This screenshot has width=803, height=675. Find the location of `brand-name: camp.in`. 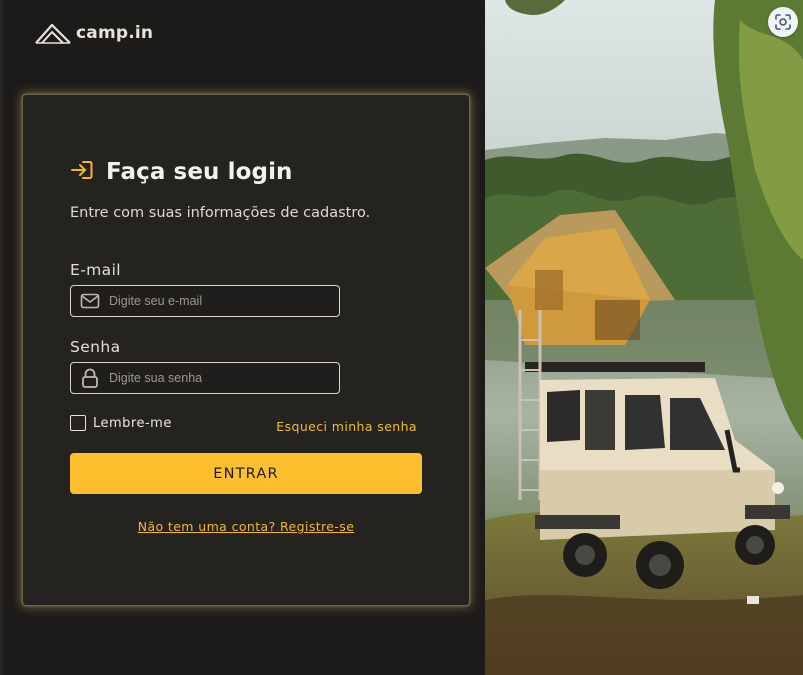

brand-name: camp.in is located at coordinates (115, 33).